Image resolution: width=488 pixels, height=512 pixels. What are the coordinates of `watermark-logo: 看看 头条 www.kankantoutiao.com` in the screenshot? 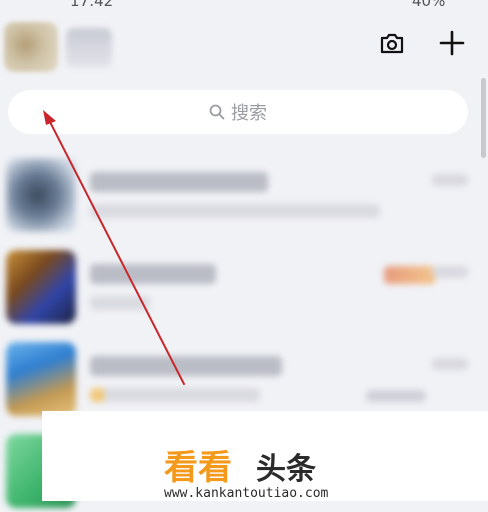 It's located at (246, 474).